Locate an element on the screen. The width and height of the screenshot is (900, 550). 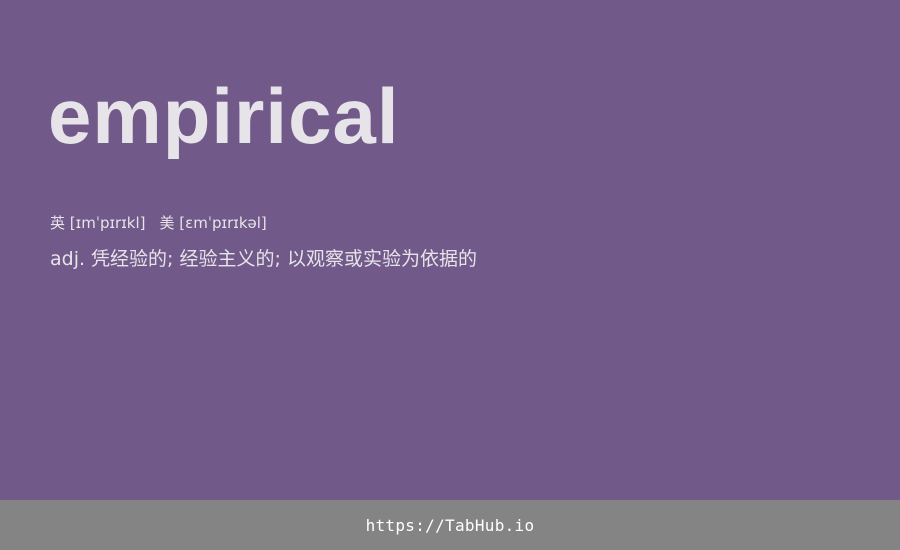
tabhub-link: https://TabHub.io is located at coordinates (450, 525).